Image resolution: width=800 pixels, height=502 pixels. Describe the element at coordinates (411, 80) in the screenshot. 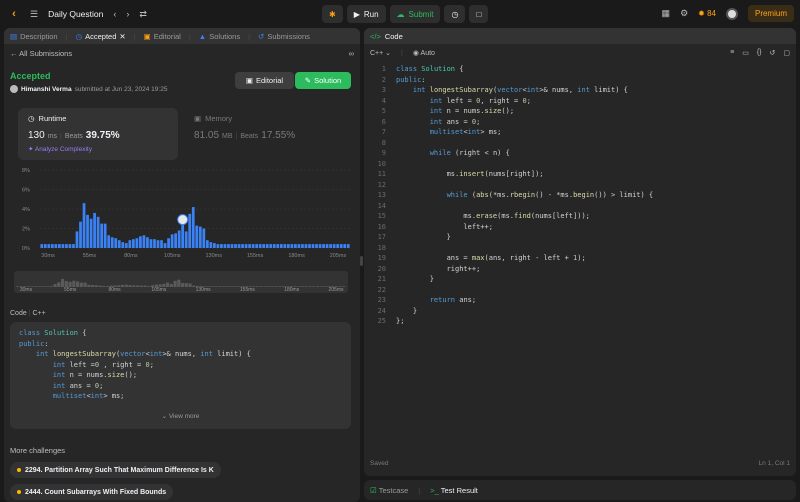

I see `code-line: public:` at that location.